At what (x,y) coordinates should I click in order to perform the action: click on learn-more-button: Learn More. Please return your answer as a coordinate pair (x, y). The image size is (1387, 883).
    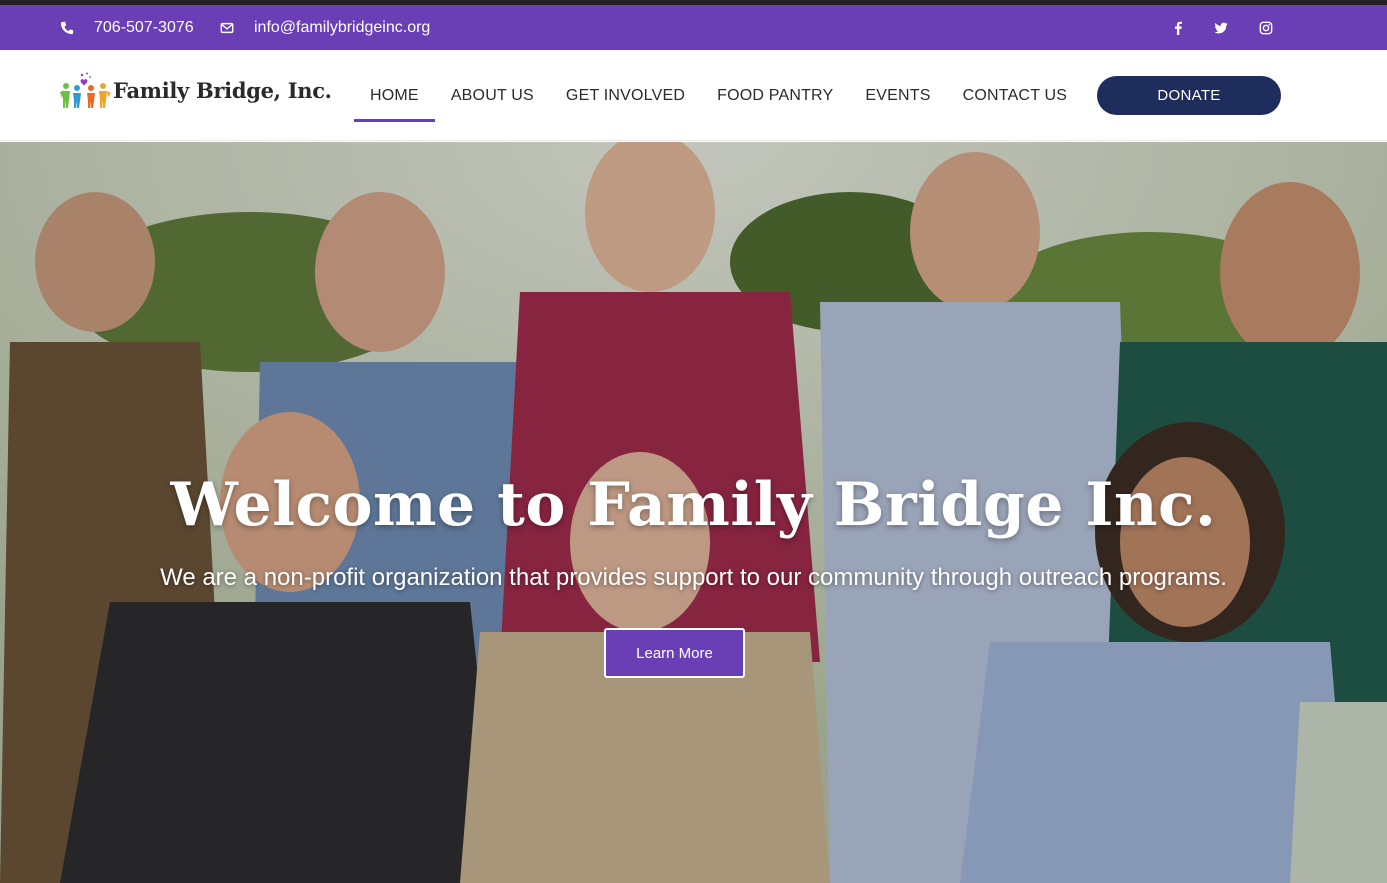
    Looking at the image, I should click on (674, 653).